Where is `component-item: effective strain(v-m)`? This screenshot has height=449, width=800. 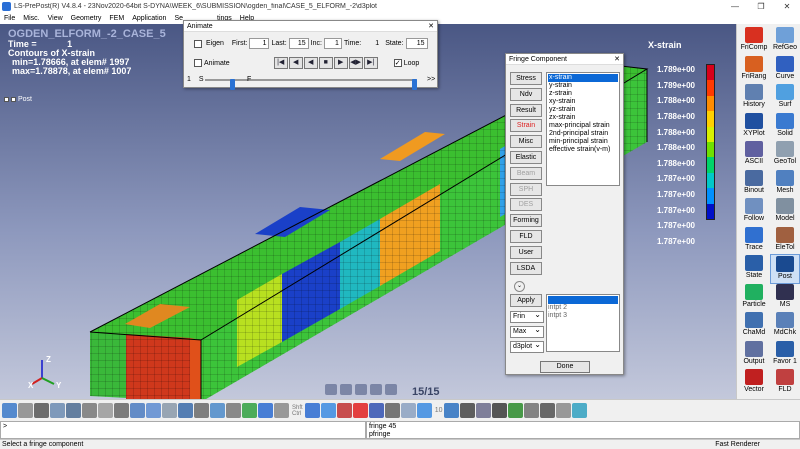 component-item: effective strain(v-m) is located at coordinates (583, 150).